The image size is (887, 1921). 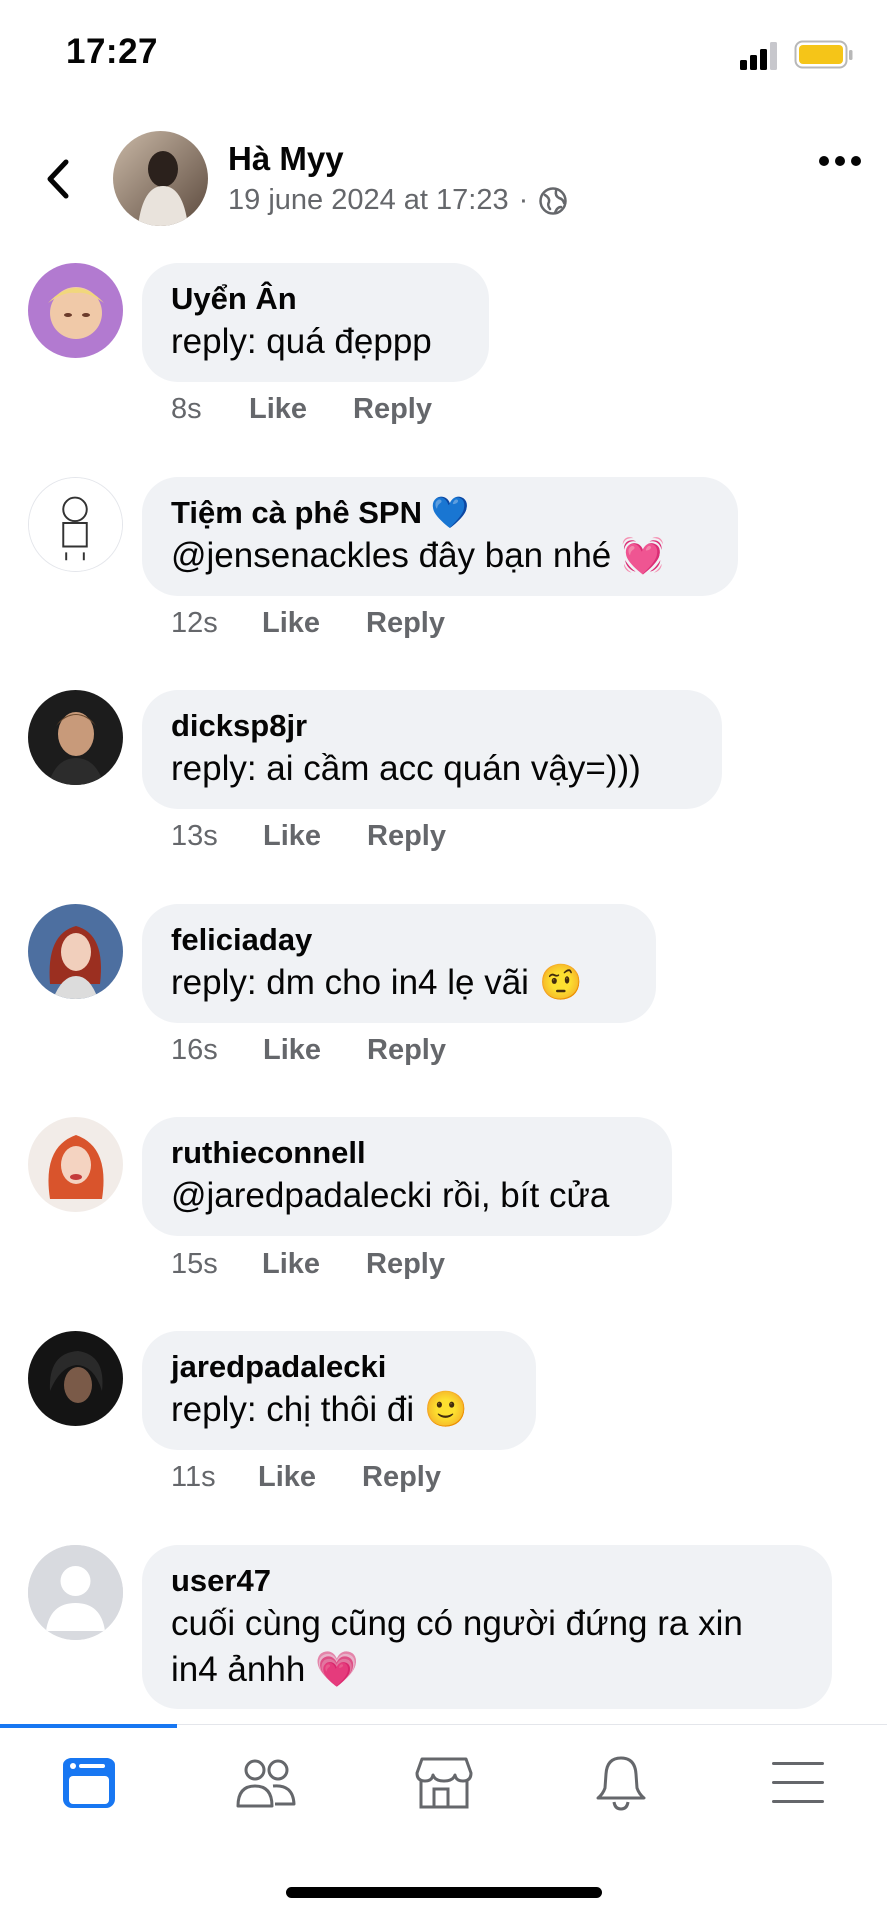 What do you see at coordinates (486, 1670) in the screenshot?
I see `comment-text-line: in4 ảnhh 💗` at bounding box center [486, 1670].